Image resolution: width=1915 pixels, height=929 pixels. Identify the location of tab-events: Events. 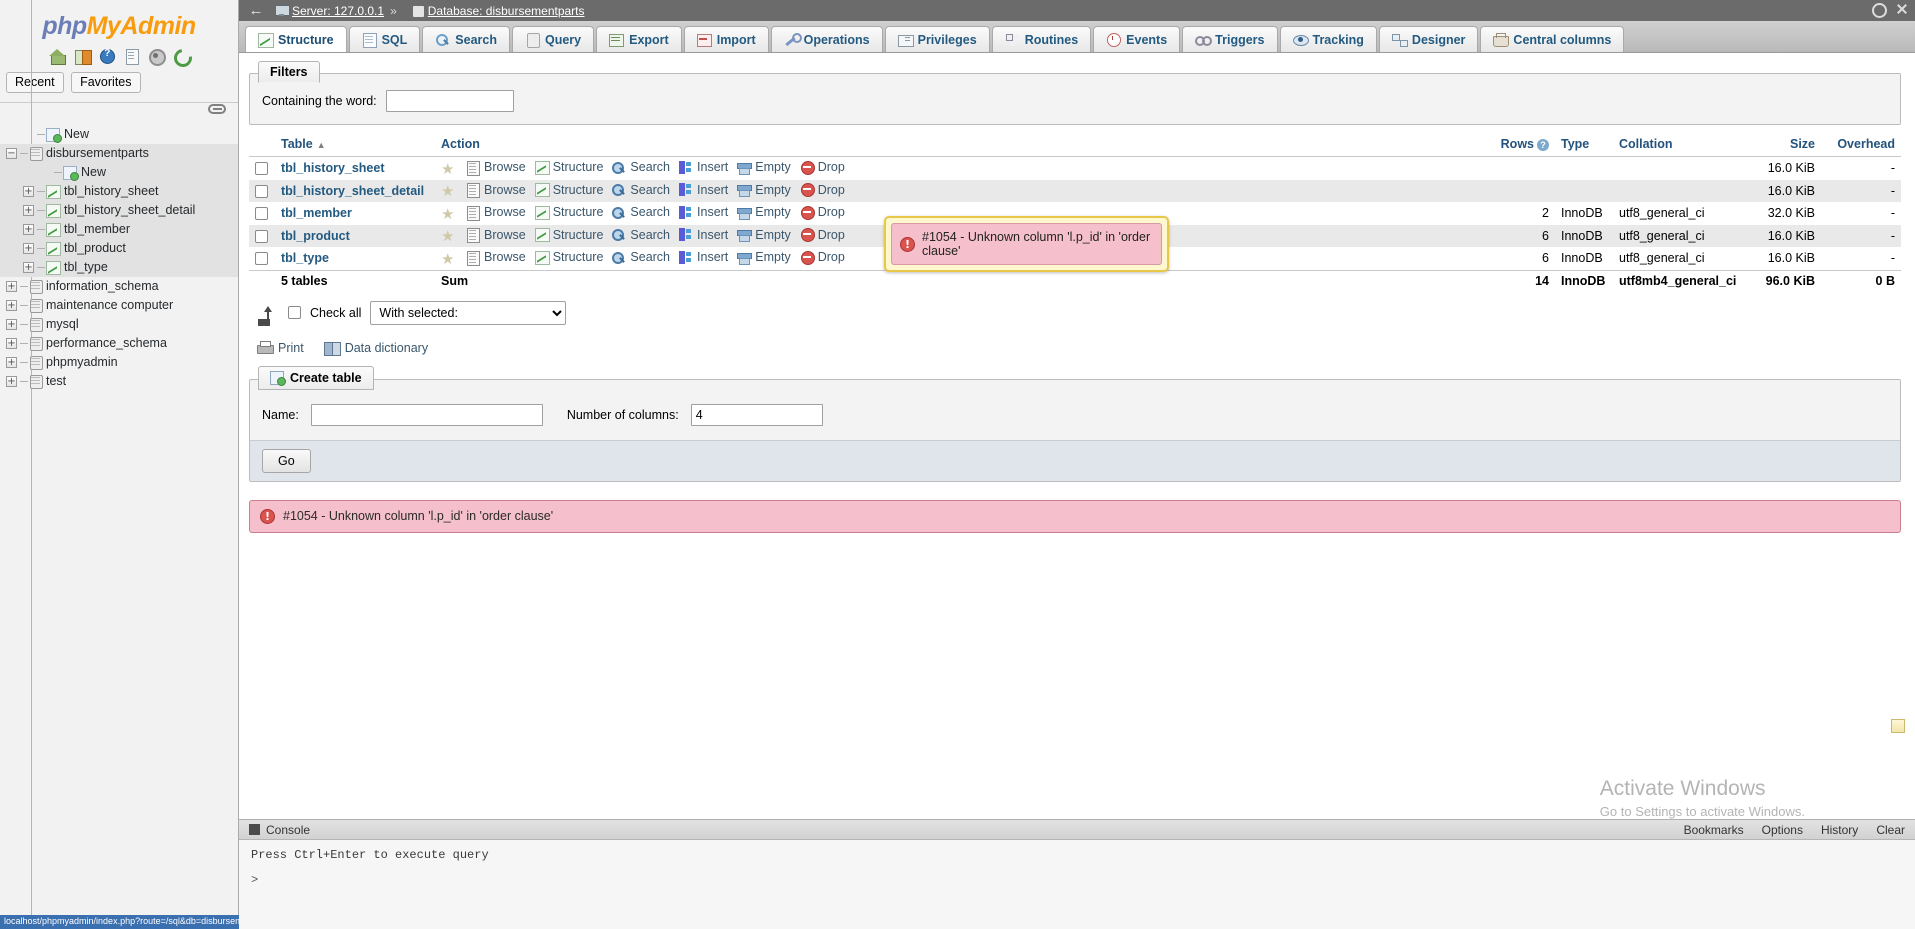
(1137, 39).